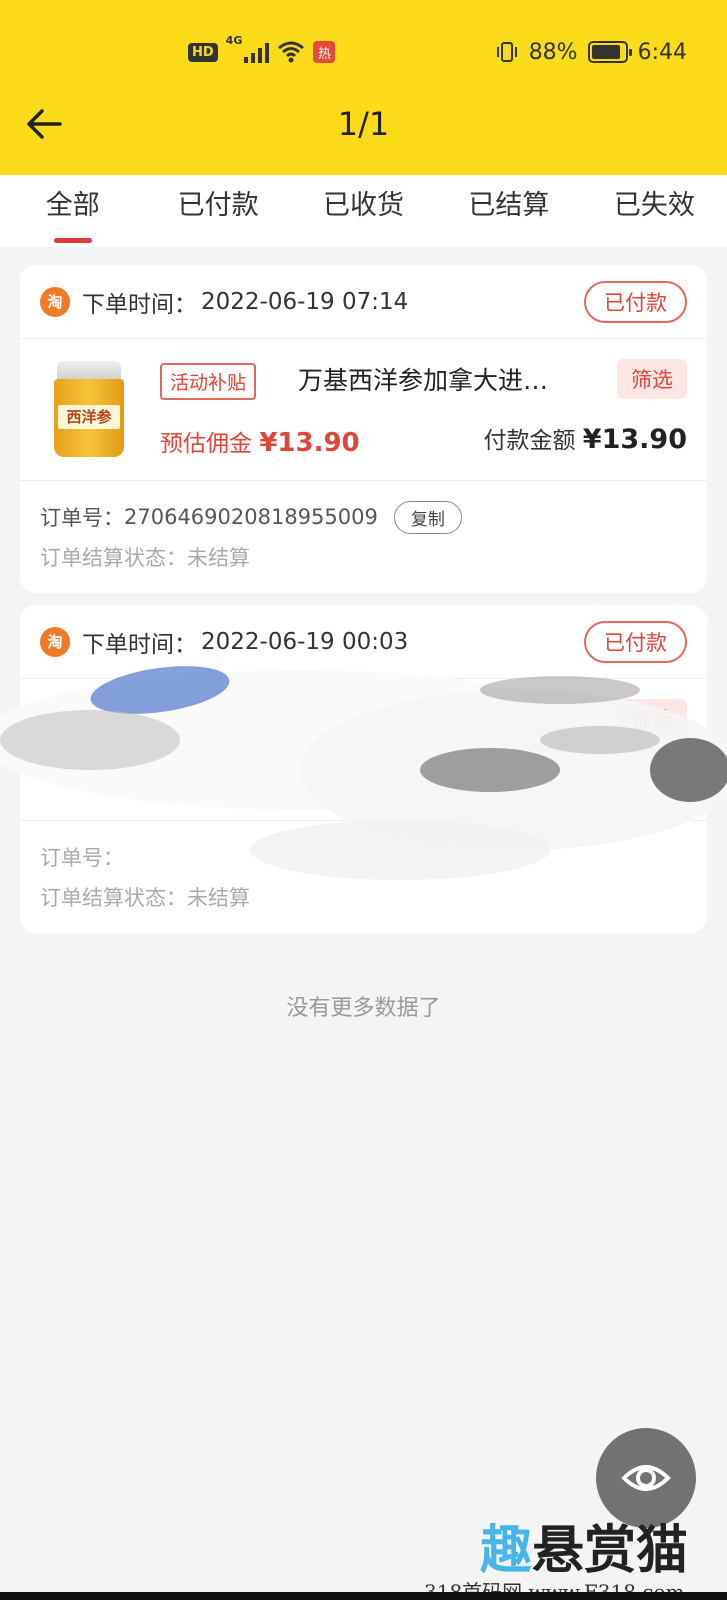 The height and width of the screenshot is (1600, 727). Describe the element at coordinates (508, 211) in the screenshot. I see `tab-settled: 已结算` at that location.